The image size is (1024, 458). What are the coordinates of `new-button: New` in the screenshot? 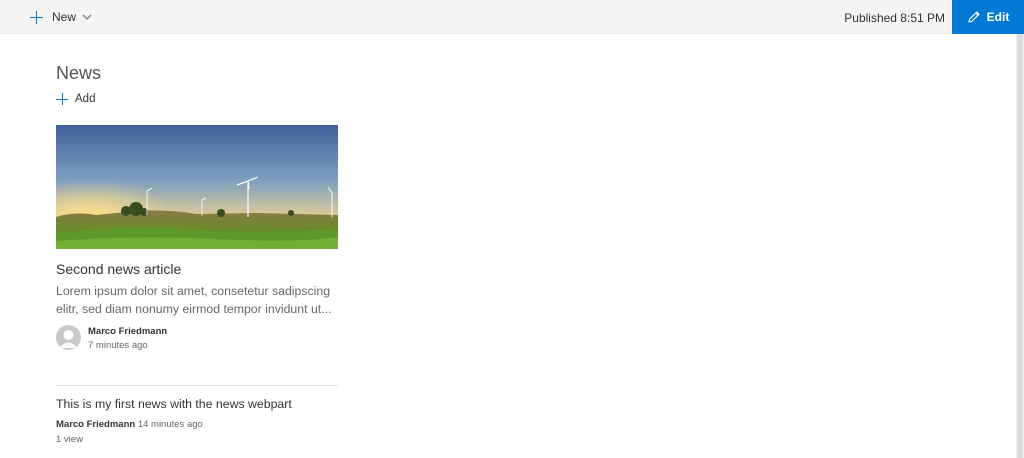 It's located at (61, 17).